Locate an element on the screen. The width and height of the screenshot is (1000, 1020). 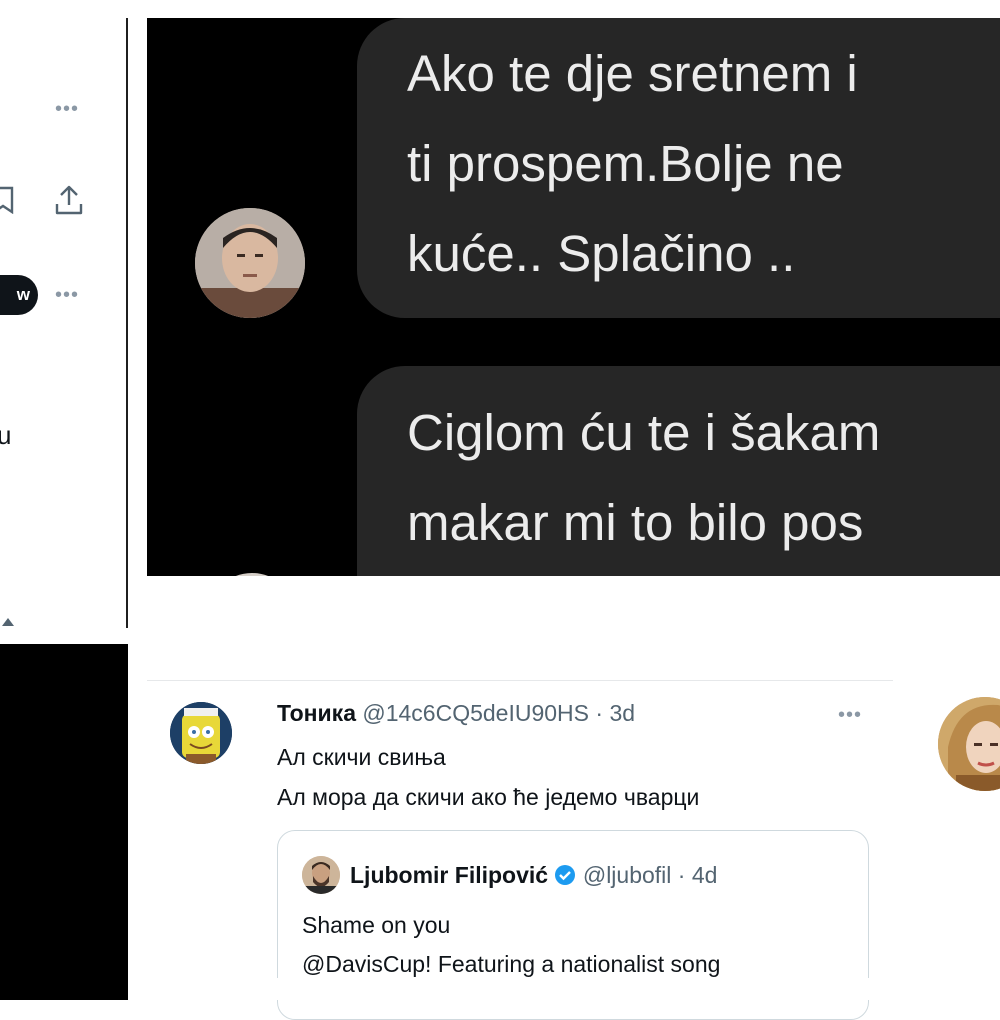
chevron-up-icon is located at coordinates (8, 621).